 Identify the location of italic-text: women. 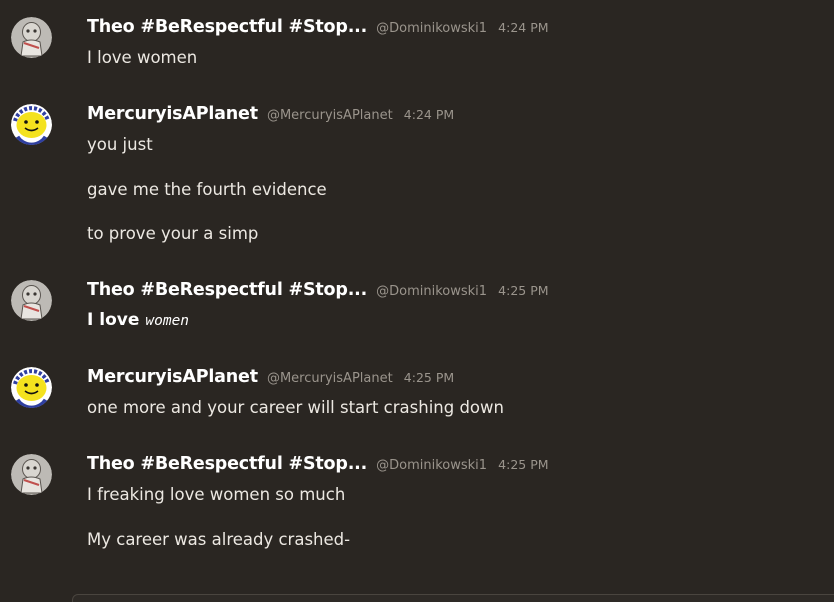
(167, 321).